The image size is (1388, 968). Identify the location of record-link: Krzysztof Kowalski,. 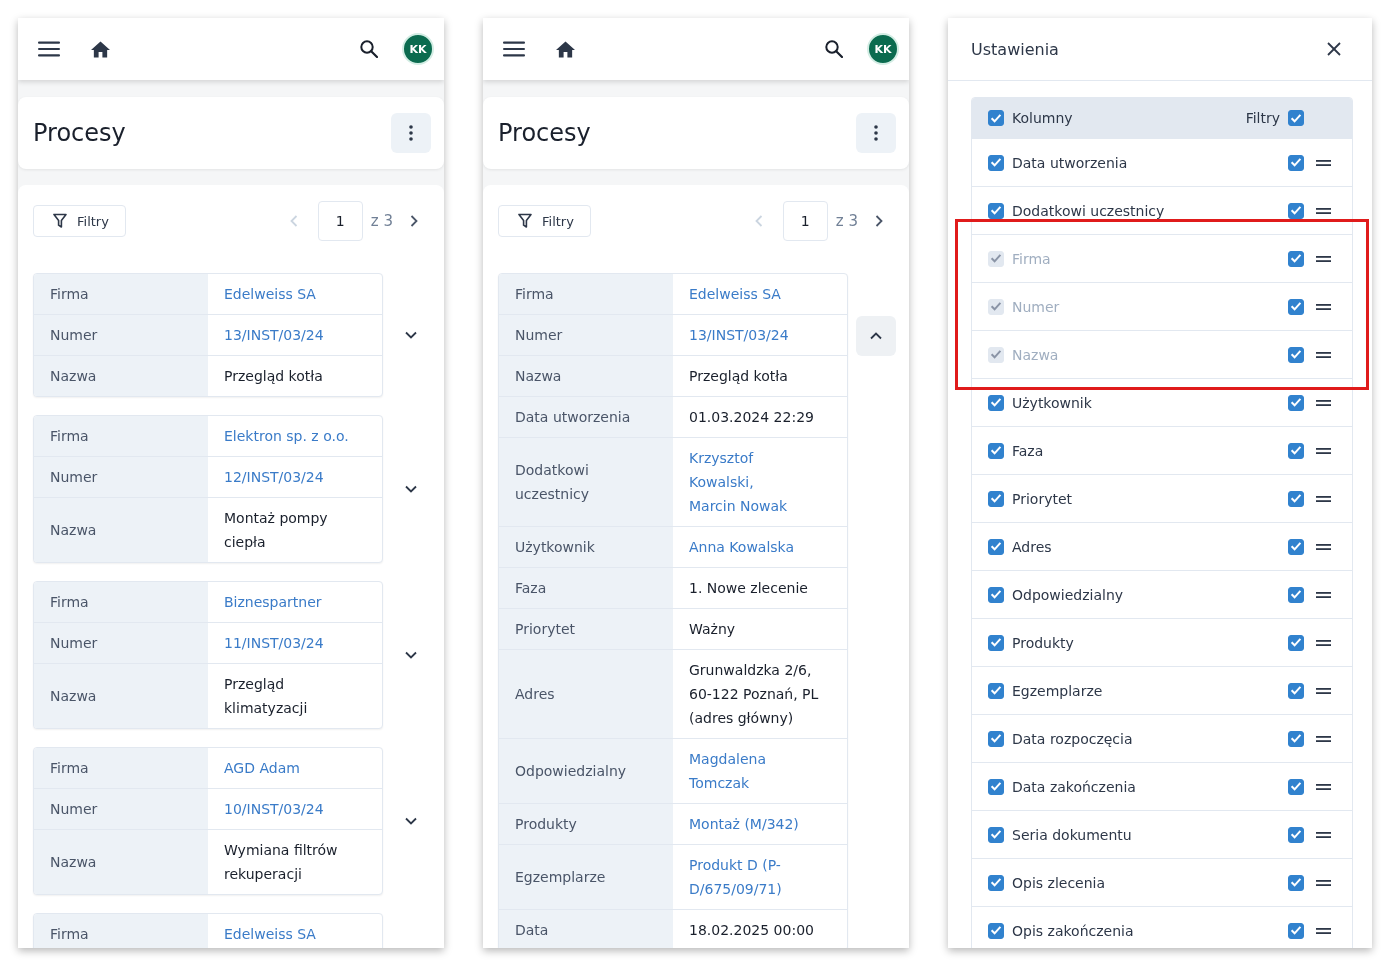
(755, 470).